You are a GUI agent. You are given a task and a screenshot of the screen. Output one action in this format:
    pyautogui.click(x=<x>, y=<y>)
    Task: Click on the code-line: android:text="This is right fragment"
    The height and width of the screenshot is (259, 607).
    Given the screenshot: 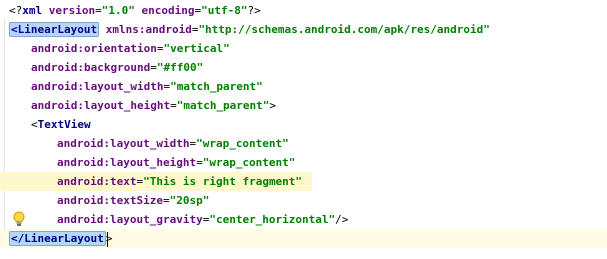 What is the action you would take?
    pyautogui.click(x=156, y=181)
    